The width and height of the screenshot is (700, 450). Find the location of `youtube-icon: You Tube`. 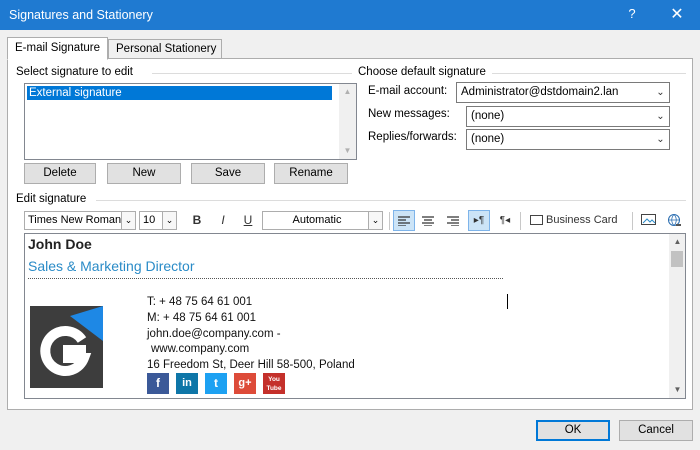

youtube-icon: You Tube is located at coordinates (274, 383).